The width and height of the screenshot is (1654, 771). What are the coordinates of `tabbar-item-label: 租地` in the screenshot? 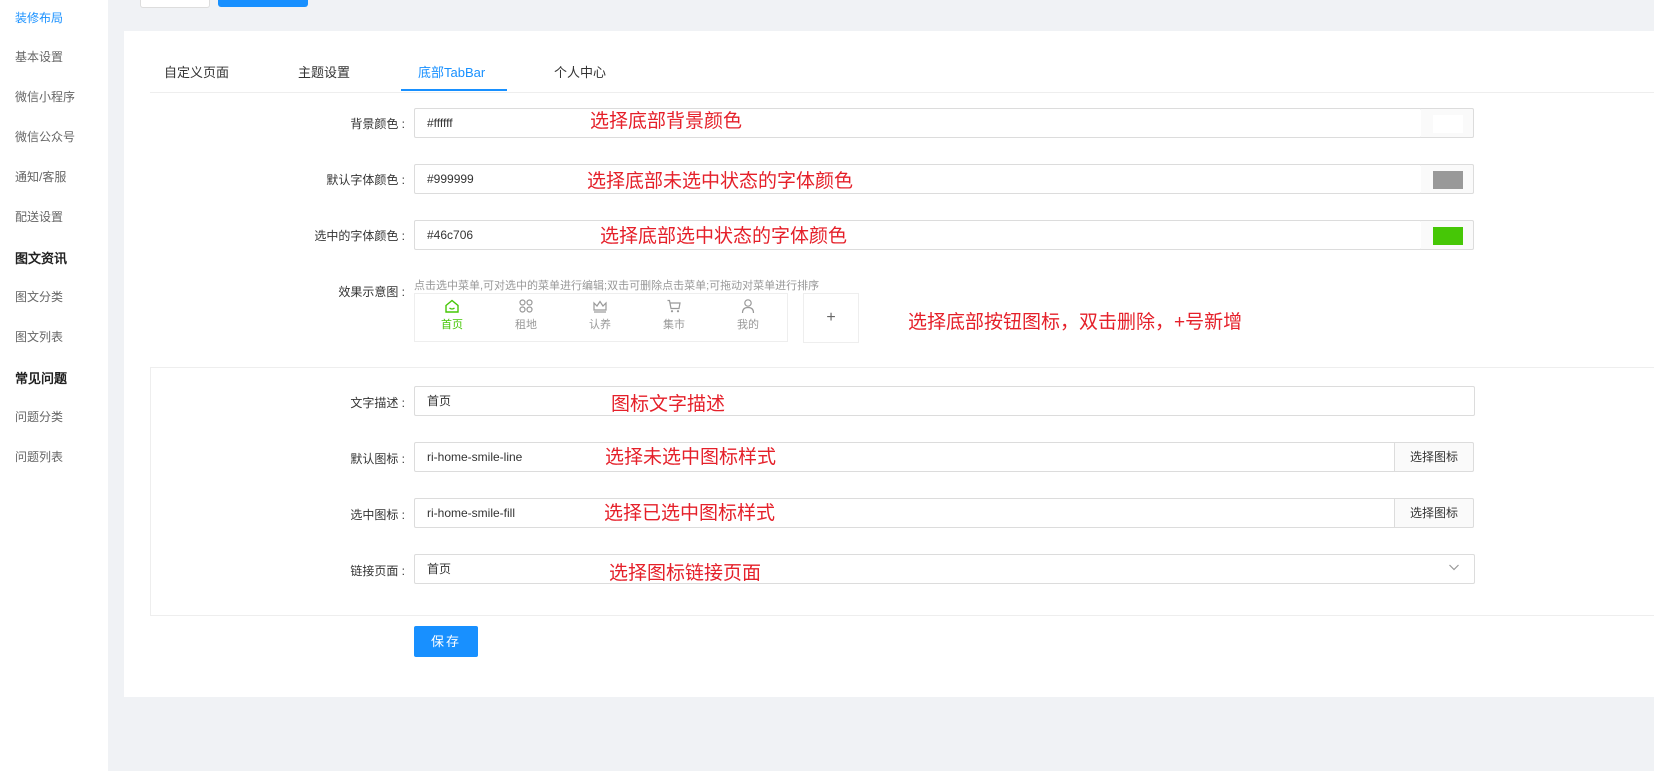 It's located at (526, 325).